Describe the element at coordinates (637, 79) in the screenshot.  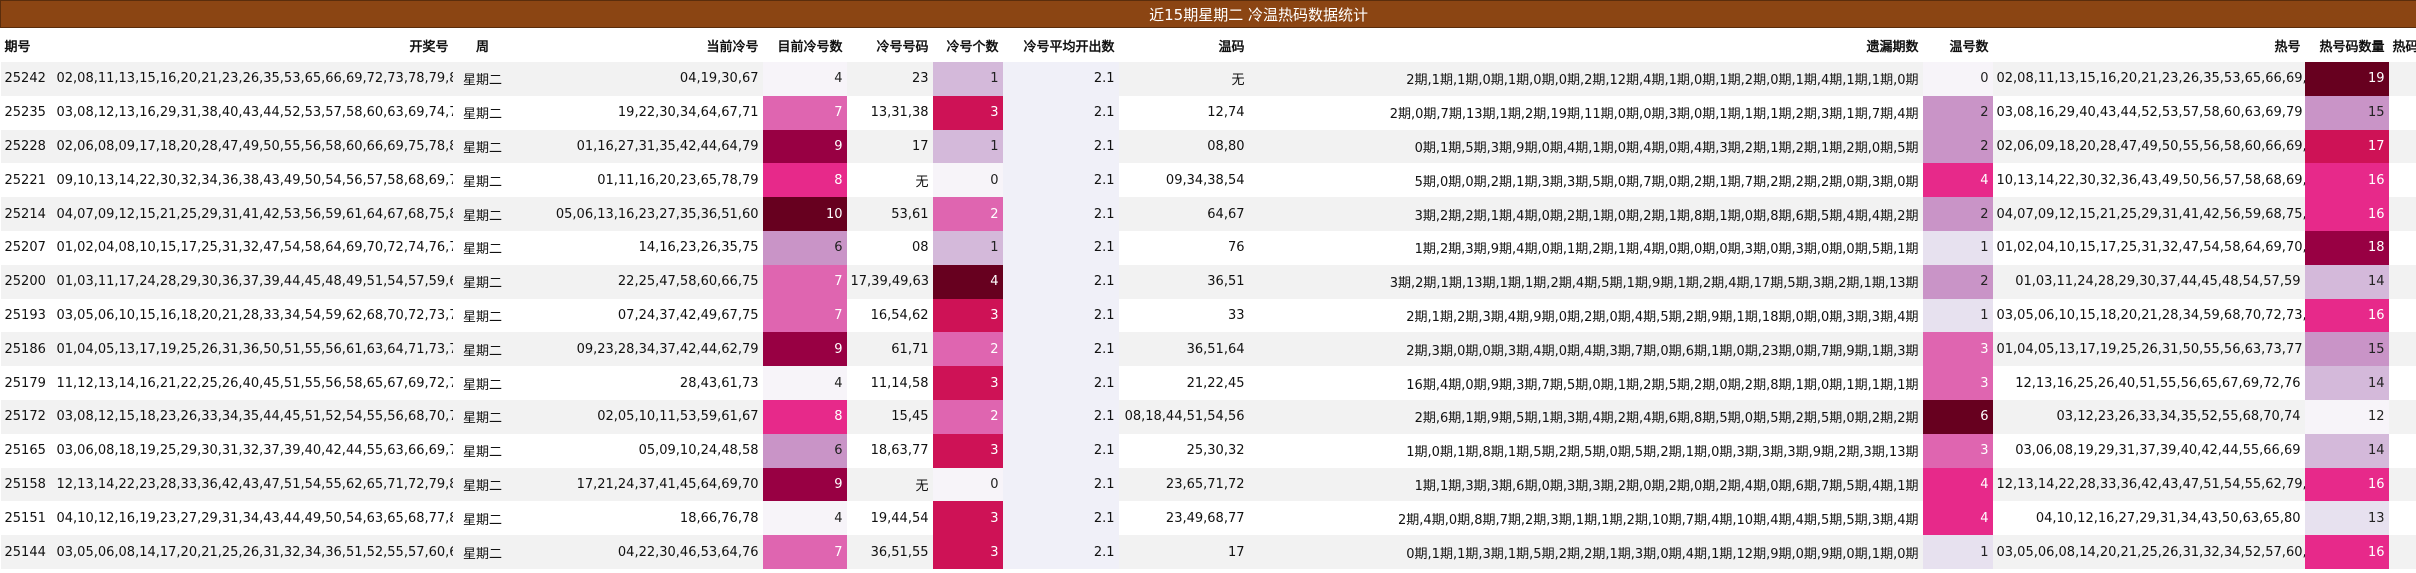
I see `cell-cold-now: 04,19,30,67` at that location.